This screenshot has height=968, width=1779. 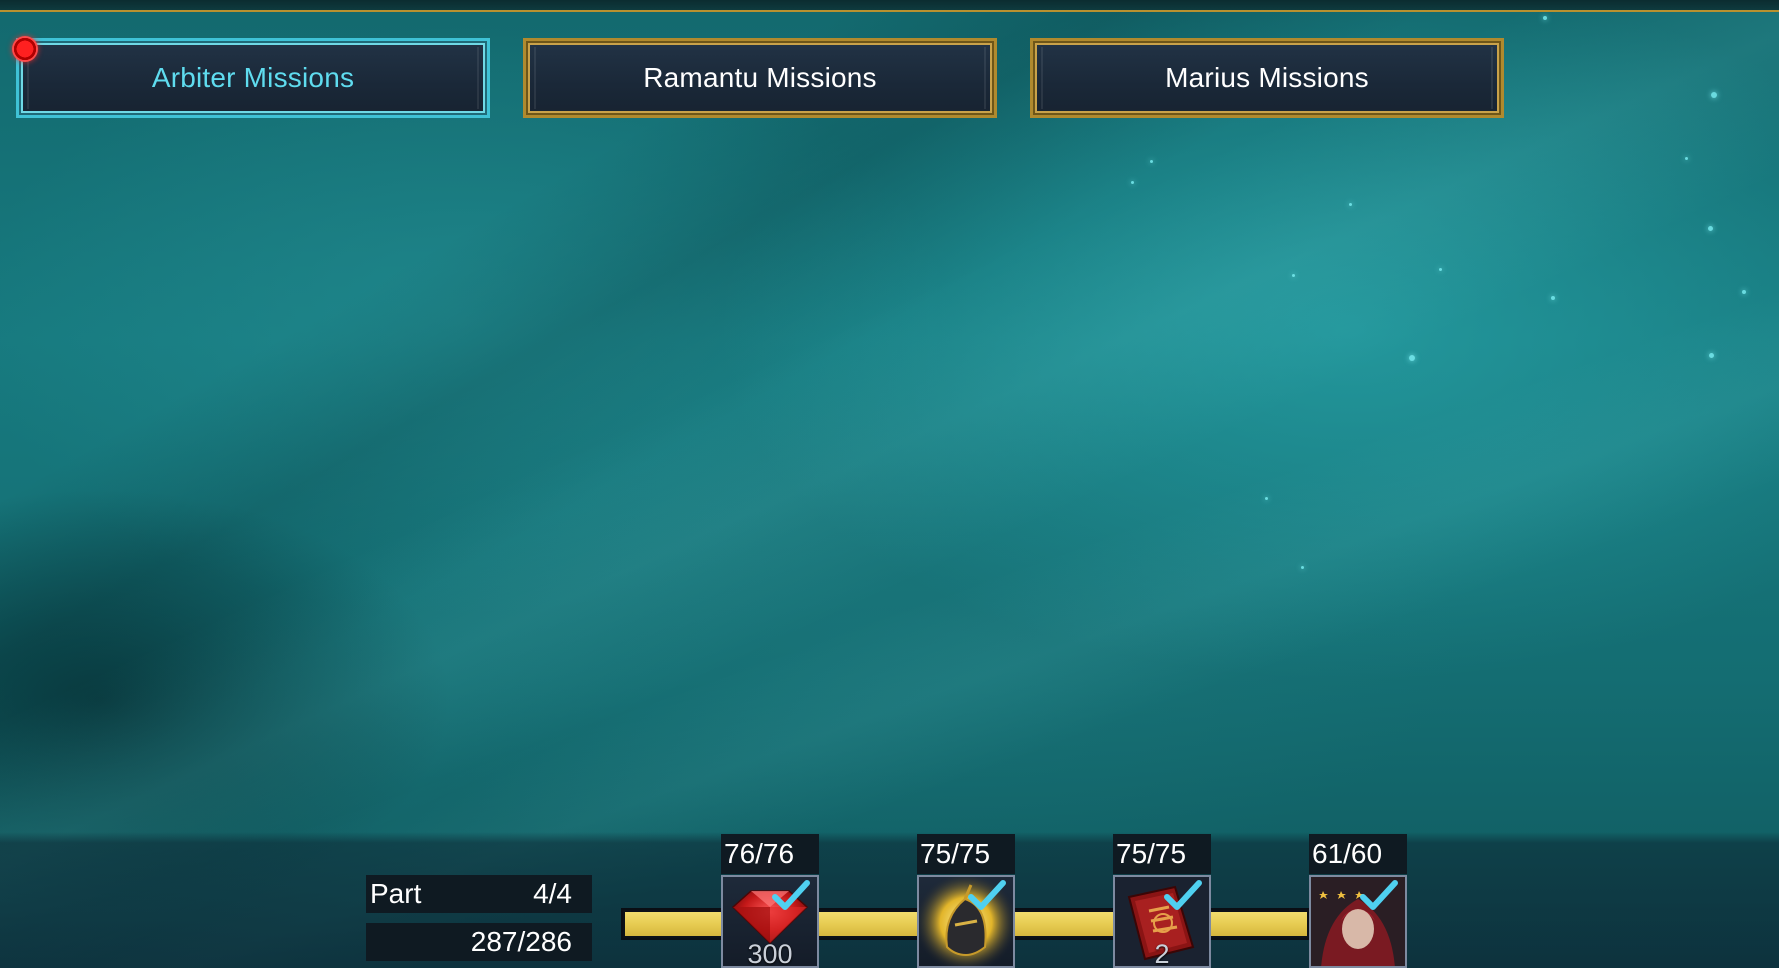 I want to click on notification-dot-icon, so click(x=25, y=49).